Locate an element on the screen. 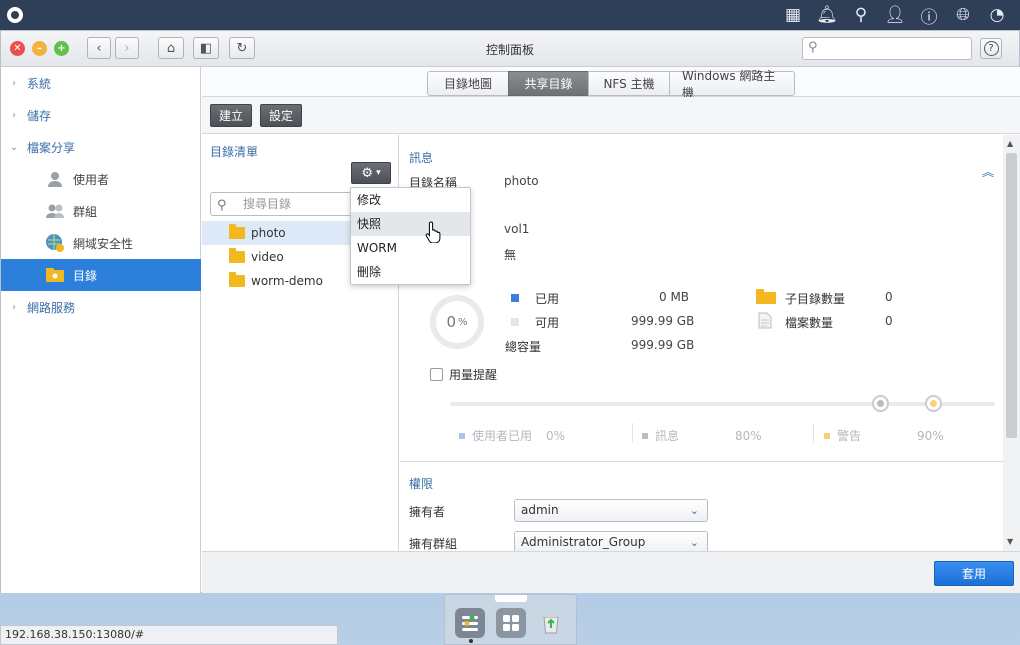 This screenshot has width=1020, height=645. quota-slider-track is located at coordinates (722, 404).